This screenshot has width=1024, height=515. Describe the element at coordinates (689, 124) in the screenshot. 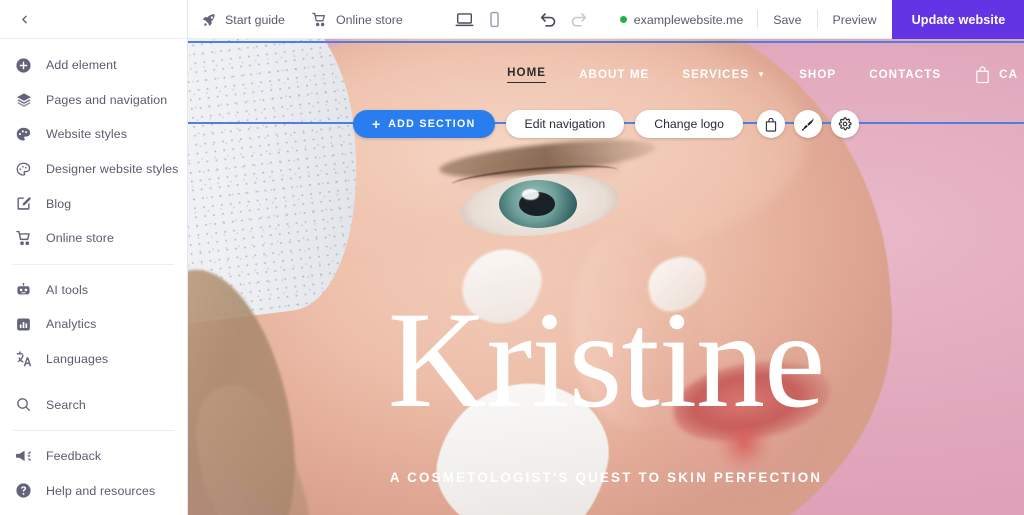

I see `change-logo-button: Change logo` at that location.